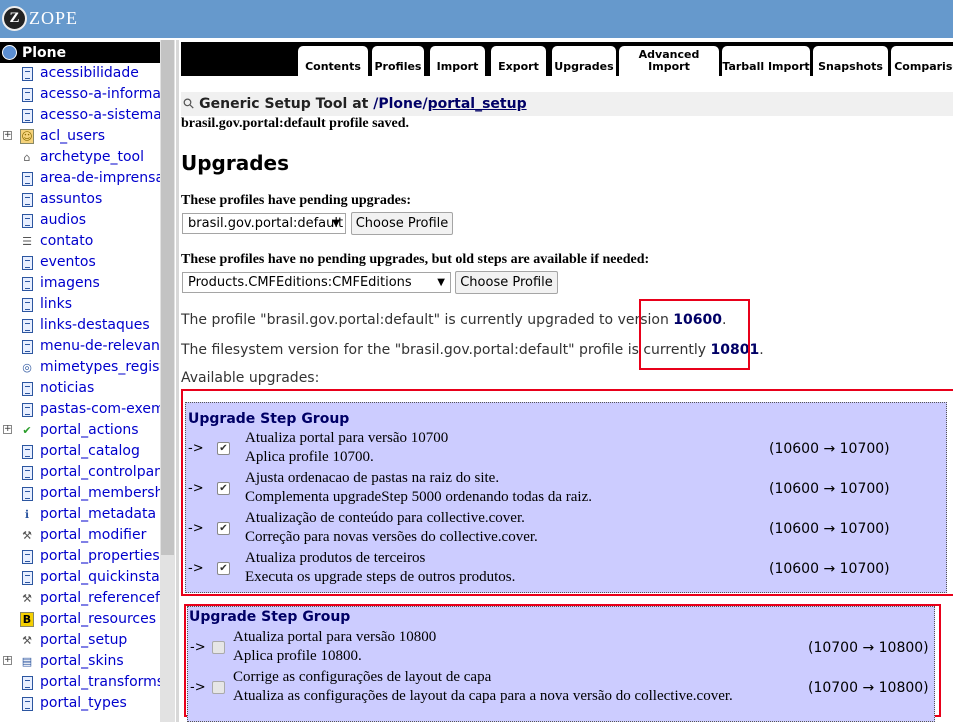 The image size is (953, 722). Describe the element at coordinates (80, 682) in the screenshot. I see `tree-item: portal_transforms` at that location.